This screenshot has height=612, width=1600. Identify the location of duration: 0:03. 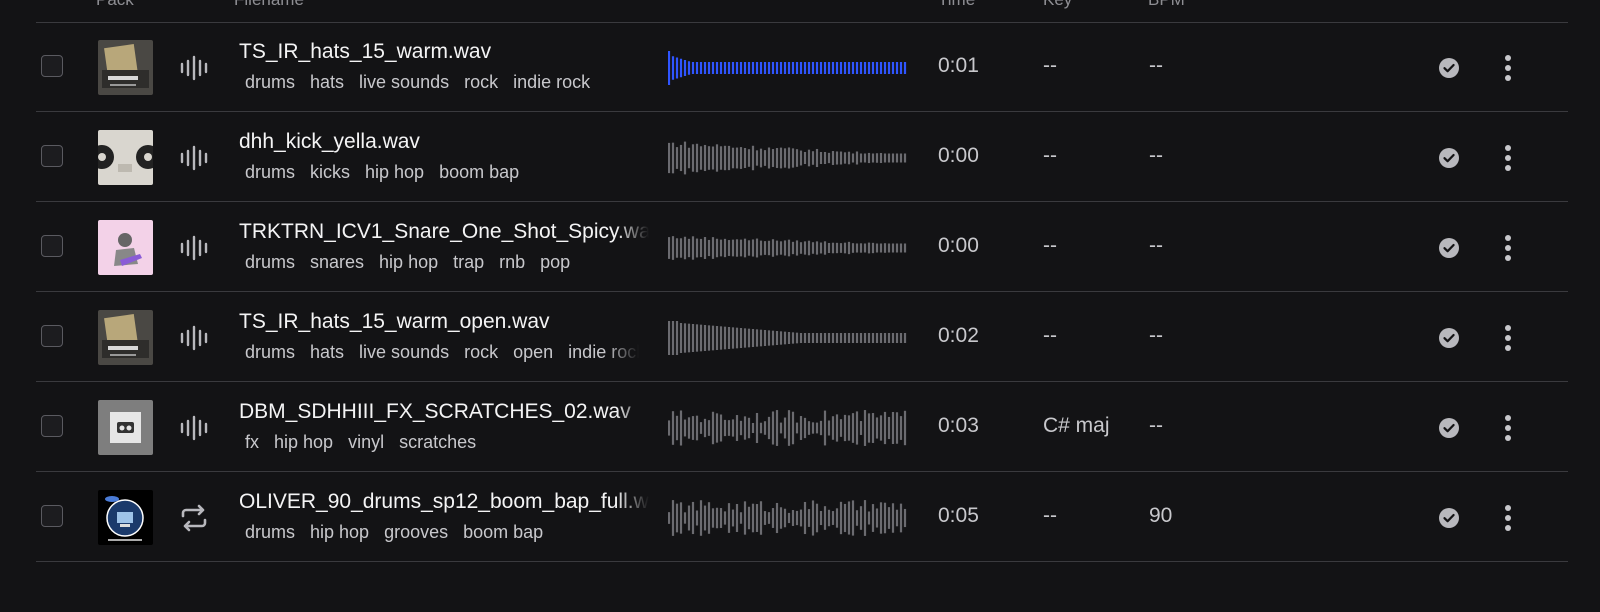
(958, 425).